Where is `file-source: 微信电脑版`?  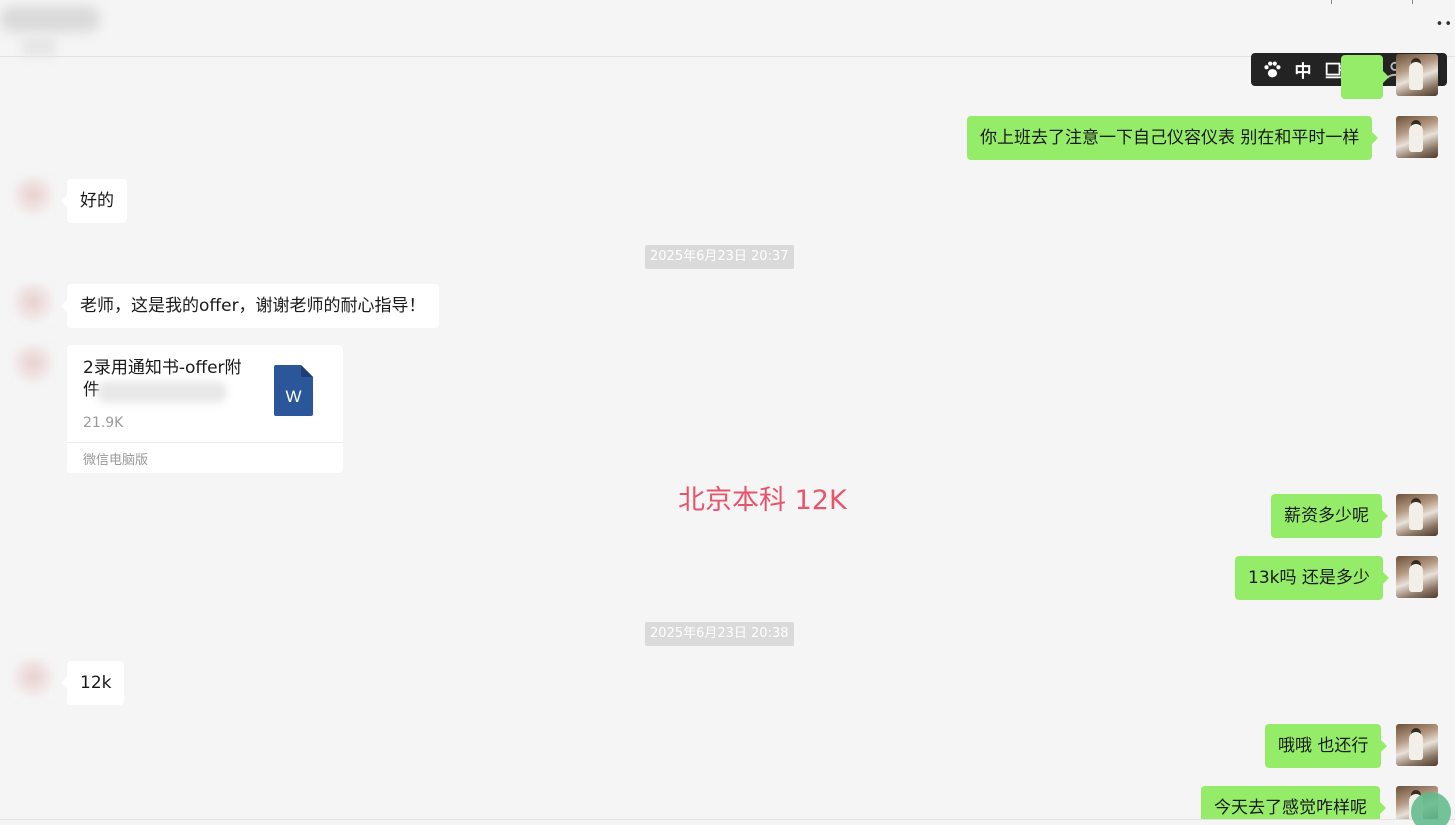 file-source: 微信电脑版 is located at coordinates (116, 460).